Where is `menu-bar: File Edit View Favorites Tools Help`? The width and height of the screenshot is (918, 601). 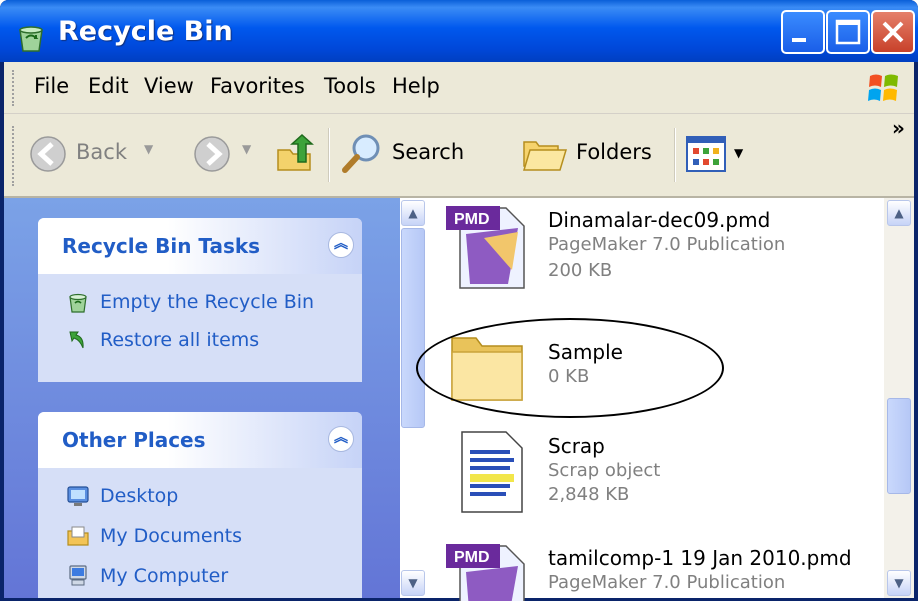 menu-bar: File Edit View Favorites Tools Help is located at coordinates (459, 88).